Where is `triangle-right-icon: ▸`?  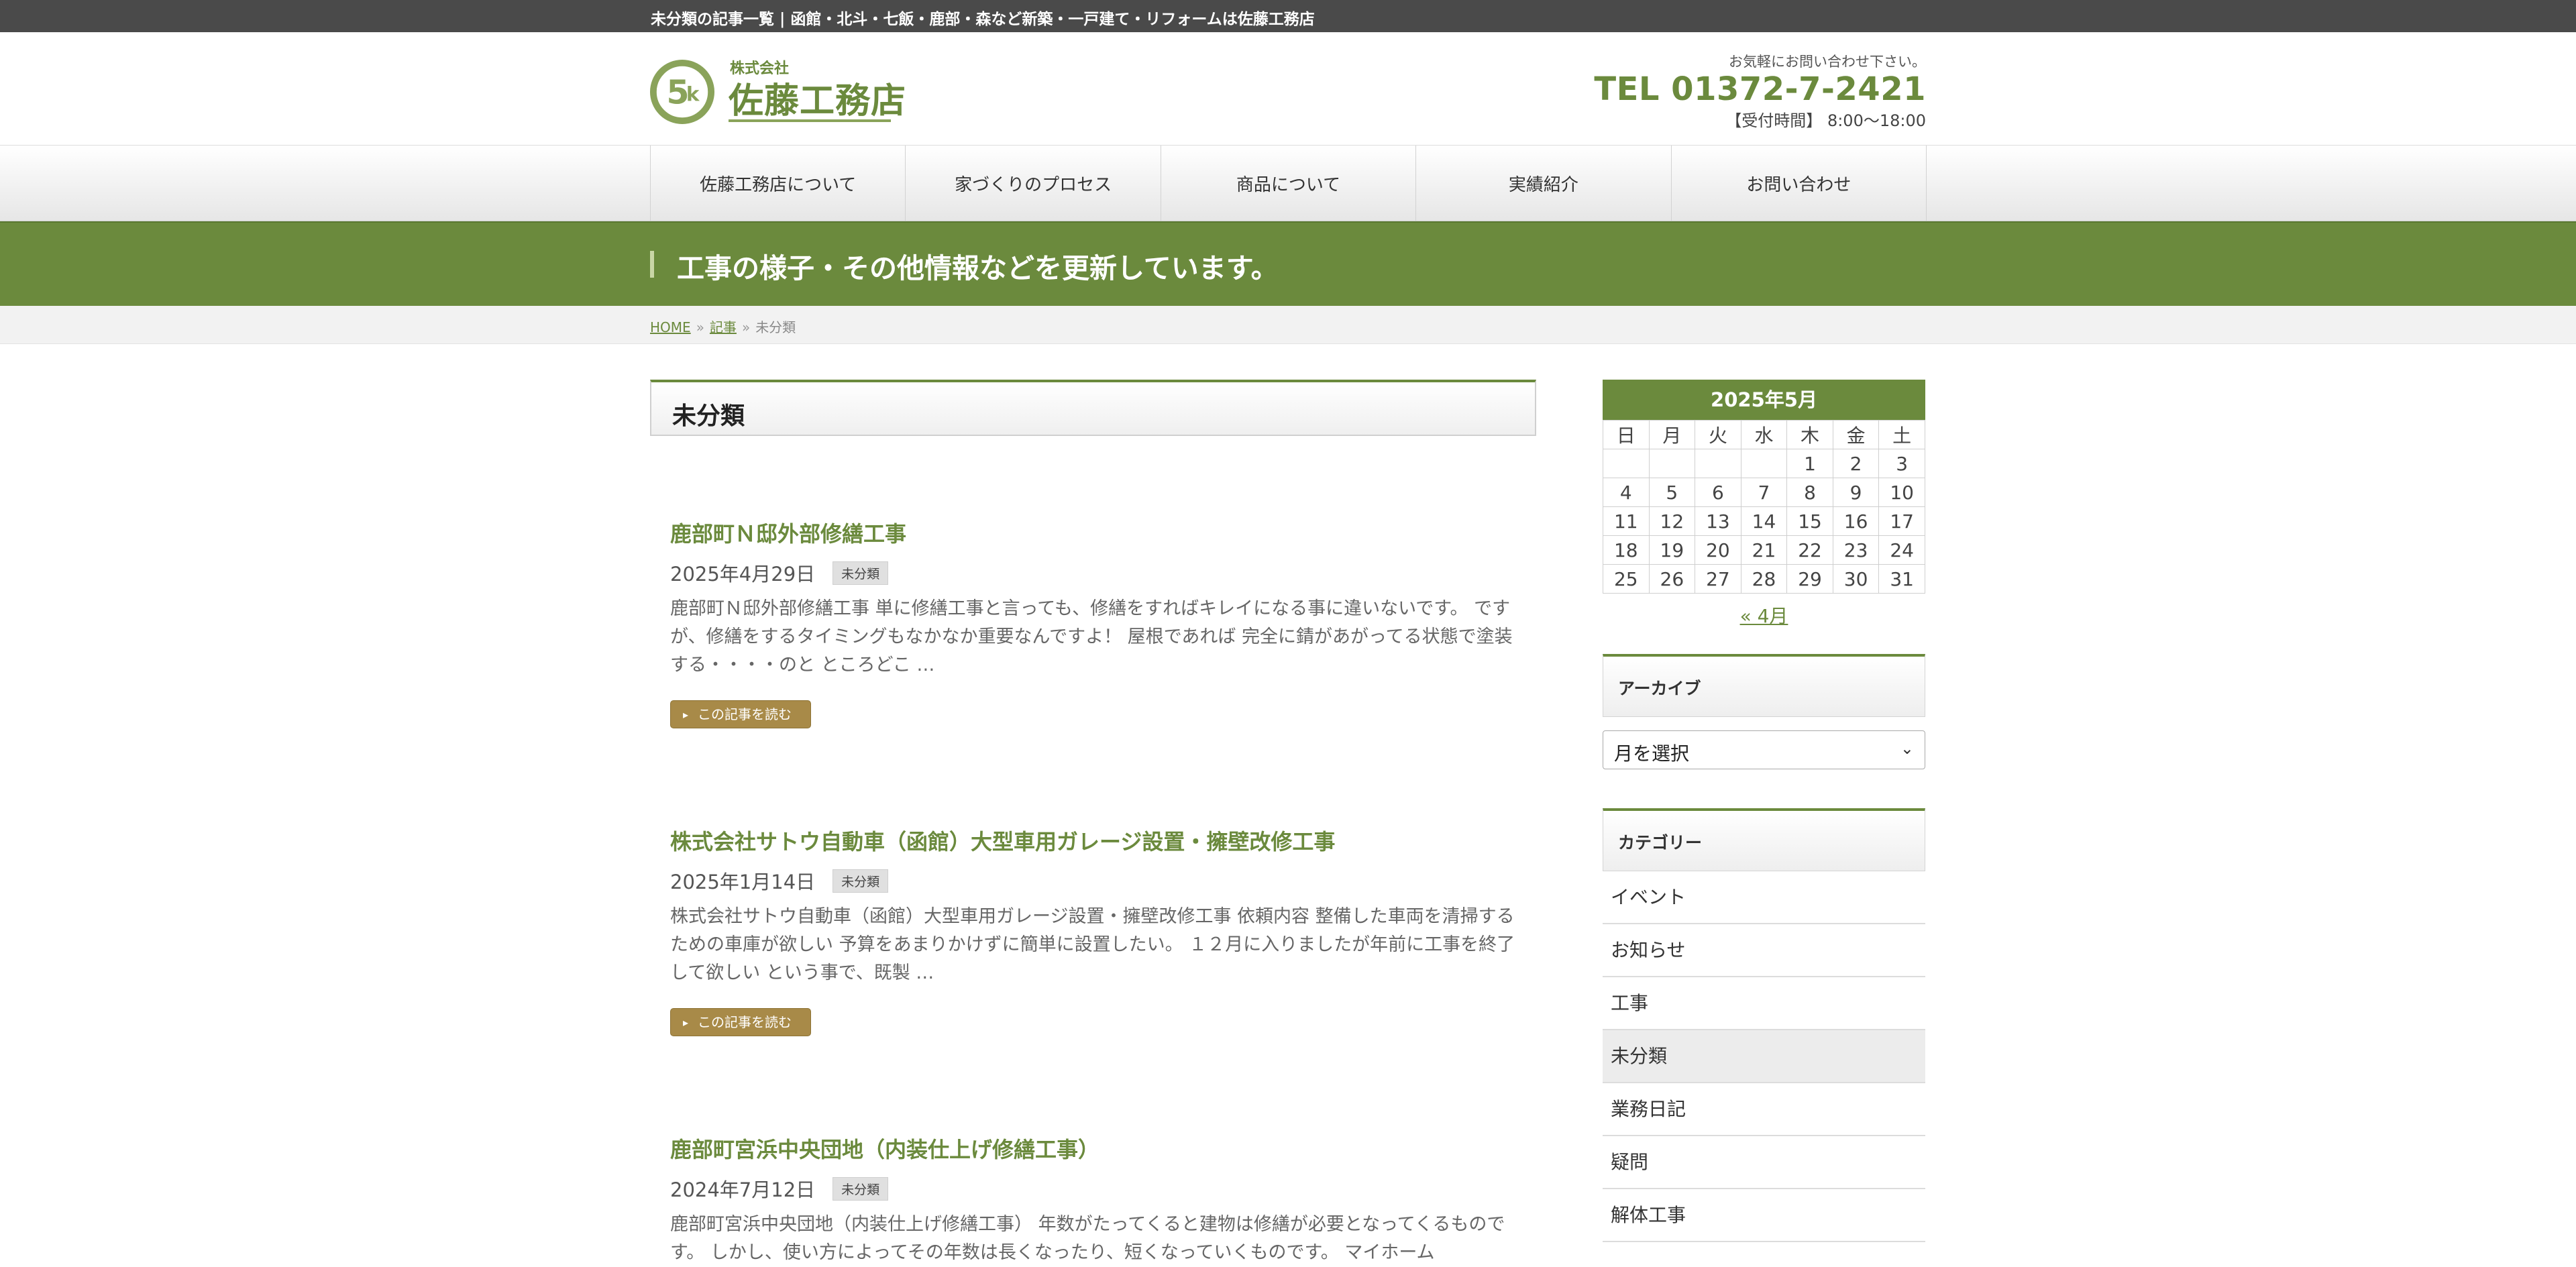
triangle-right-icon: ▸ is located at coordinates (686, 715).